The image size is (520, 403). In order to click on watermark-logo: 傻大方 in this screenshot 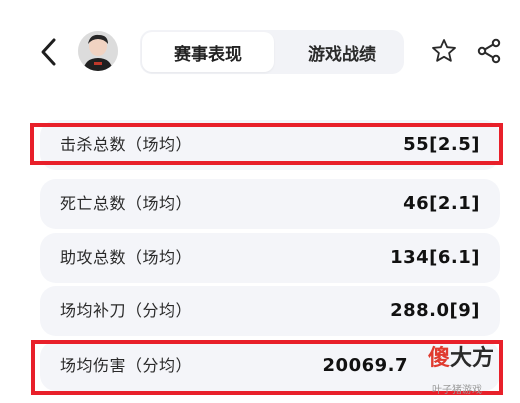, I will do `click(461, 359)`.